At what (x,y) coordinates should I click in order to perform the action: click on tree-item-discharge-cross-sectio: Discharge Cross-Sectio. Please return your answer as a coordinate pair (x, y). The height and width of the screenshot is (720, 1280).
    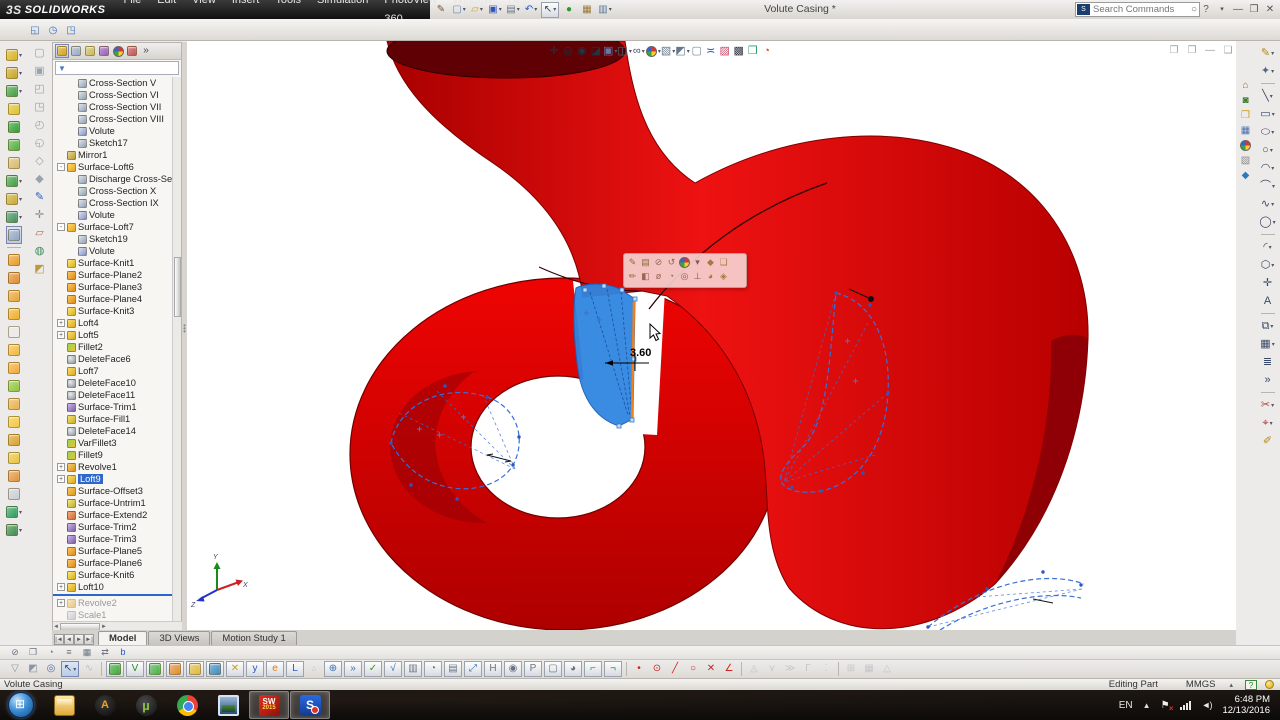
    Looking at the image, I should click on (113, 179).